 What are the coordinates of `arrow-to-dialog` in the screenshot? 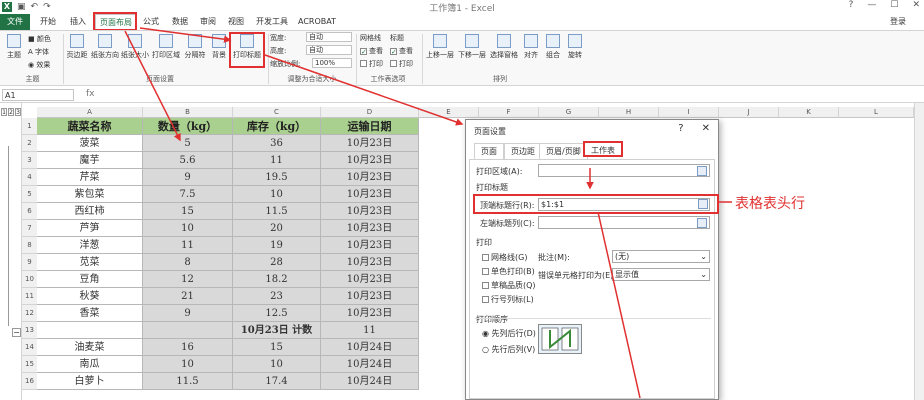 It's located at (364, 90).